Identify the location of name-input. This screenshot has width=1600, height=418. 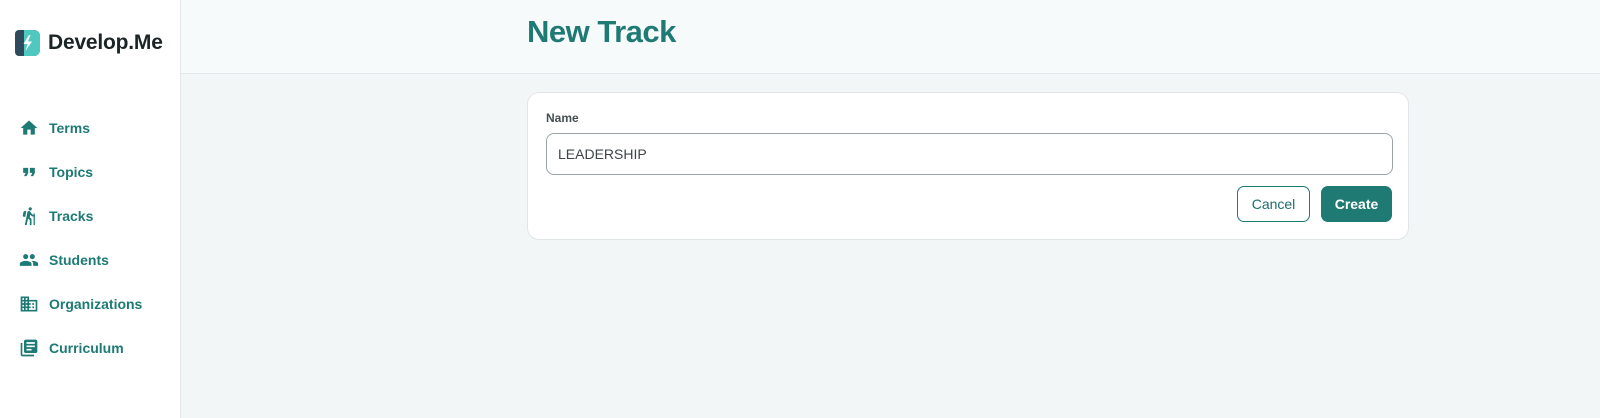
(969, 154).